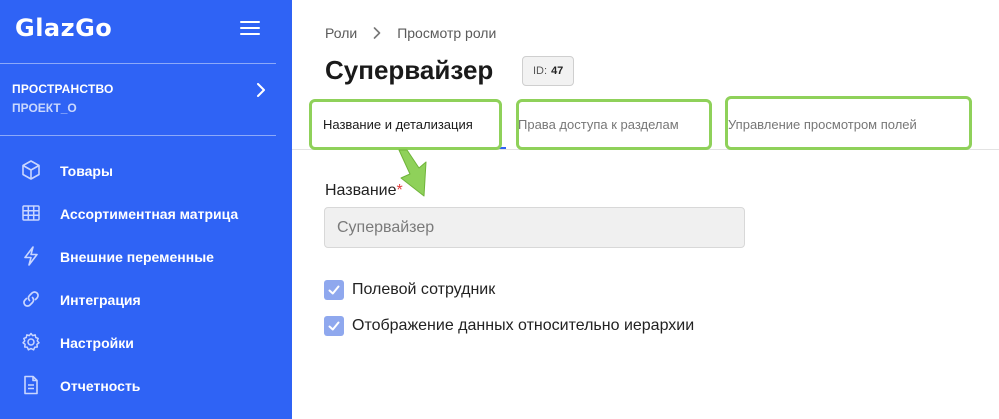 The image size is (999, 419). I want to click on breadcrumb: Роли Просмотр роли, so click(410, 33).